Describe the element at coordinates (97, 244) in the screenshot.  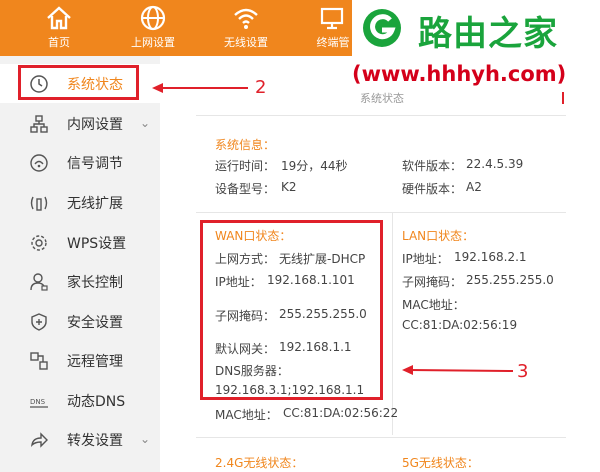
I see `sidebar-item-label: WPS设置` at that location.